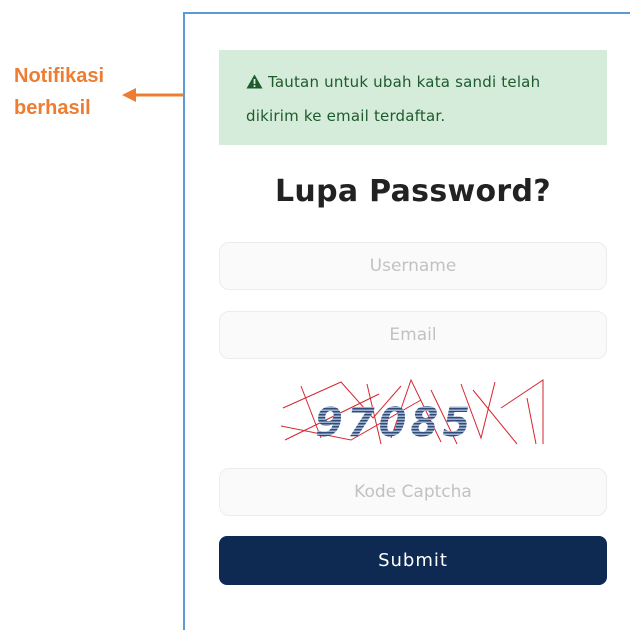  I want to click on captcha-input, so click(413, 492).